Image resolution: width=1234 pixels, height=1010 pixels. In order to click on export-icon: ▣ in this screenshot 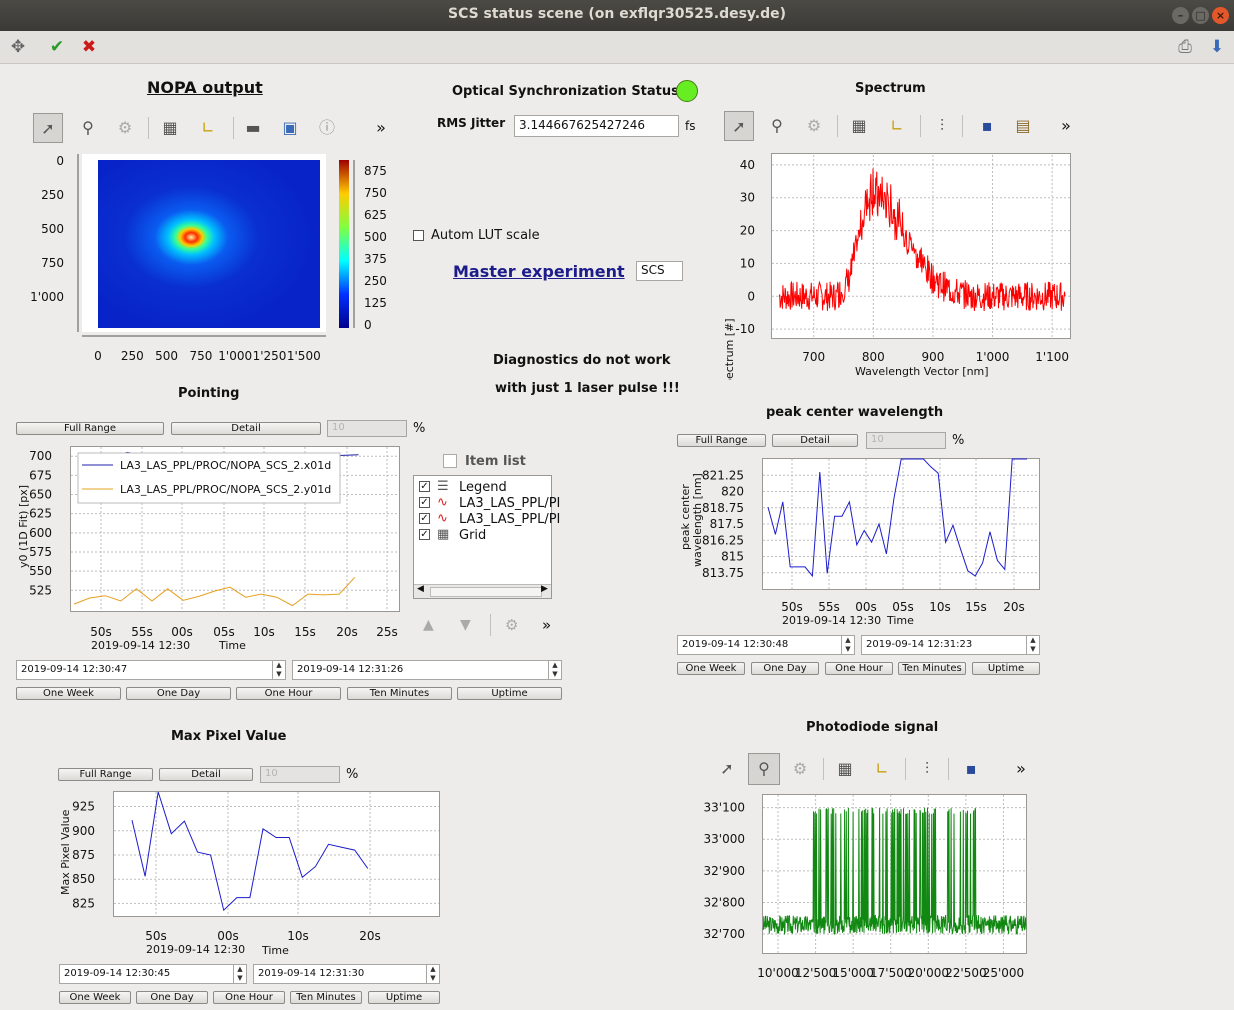, I will do `click(290, 128)`.